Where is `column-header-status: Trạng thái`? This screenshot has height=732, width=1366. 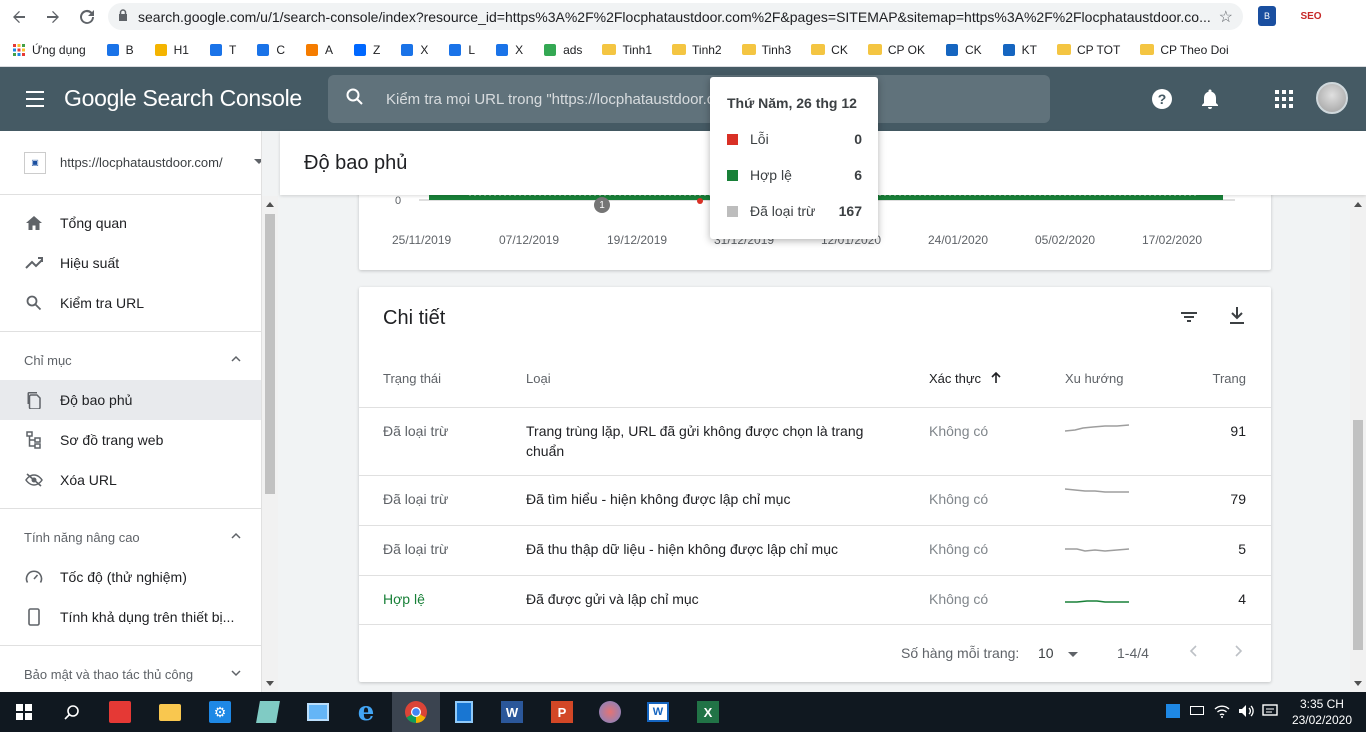 column-header-status: Trạng thái is located at coordinates (412, 378).